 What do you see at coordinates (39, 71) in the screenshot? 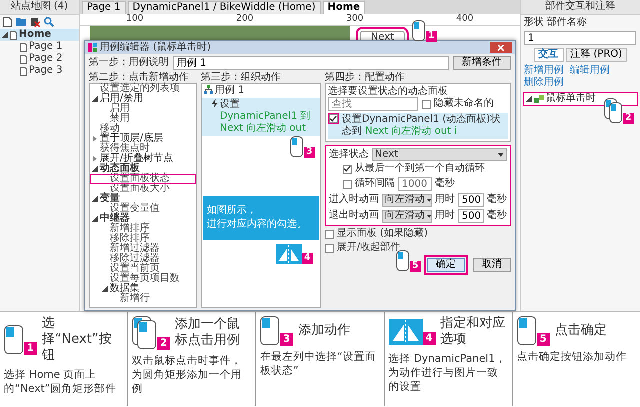
I see `page-item: Page 3` at bounding box center [39, 71].